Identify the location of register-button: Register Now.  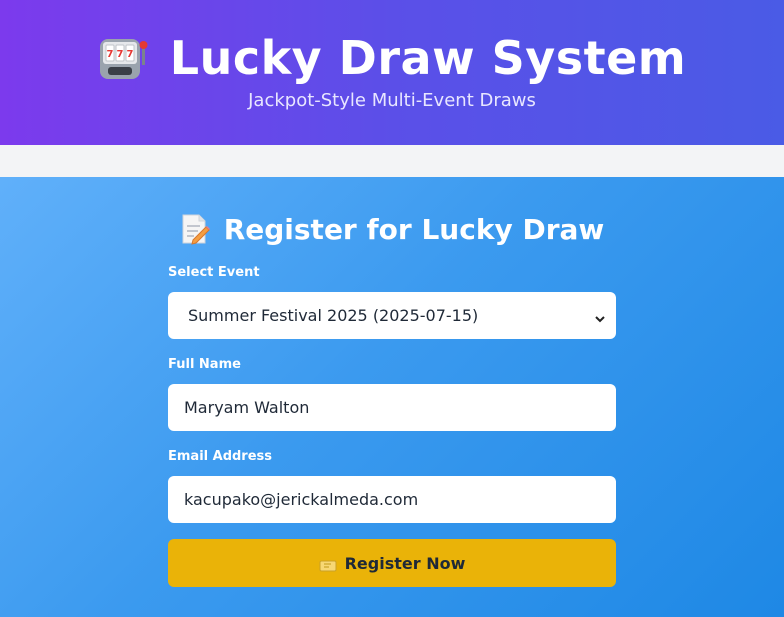
(392, 563).